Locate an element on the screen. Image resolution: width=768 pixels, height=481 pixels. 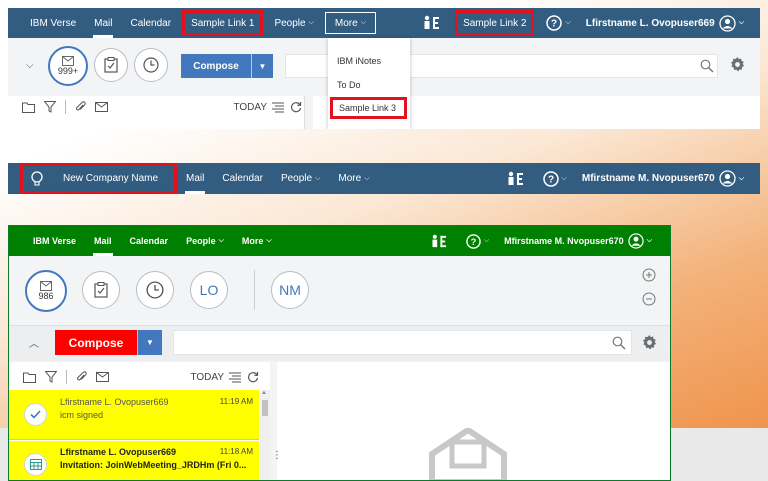
contact-initials-lo: LO is located at coordinates (209, 290).